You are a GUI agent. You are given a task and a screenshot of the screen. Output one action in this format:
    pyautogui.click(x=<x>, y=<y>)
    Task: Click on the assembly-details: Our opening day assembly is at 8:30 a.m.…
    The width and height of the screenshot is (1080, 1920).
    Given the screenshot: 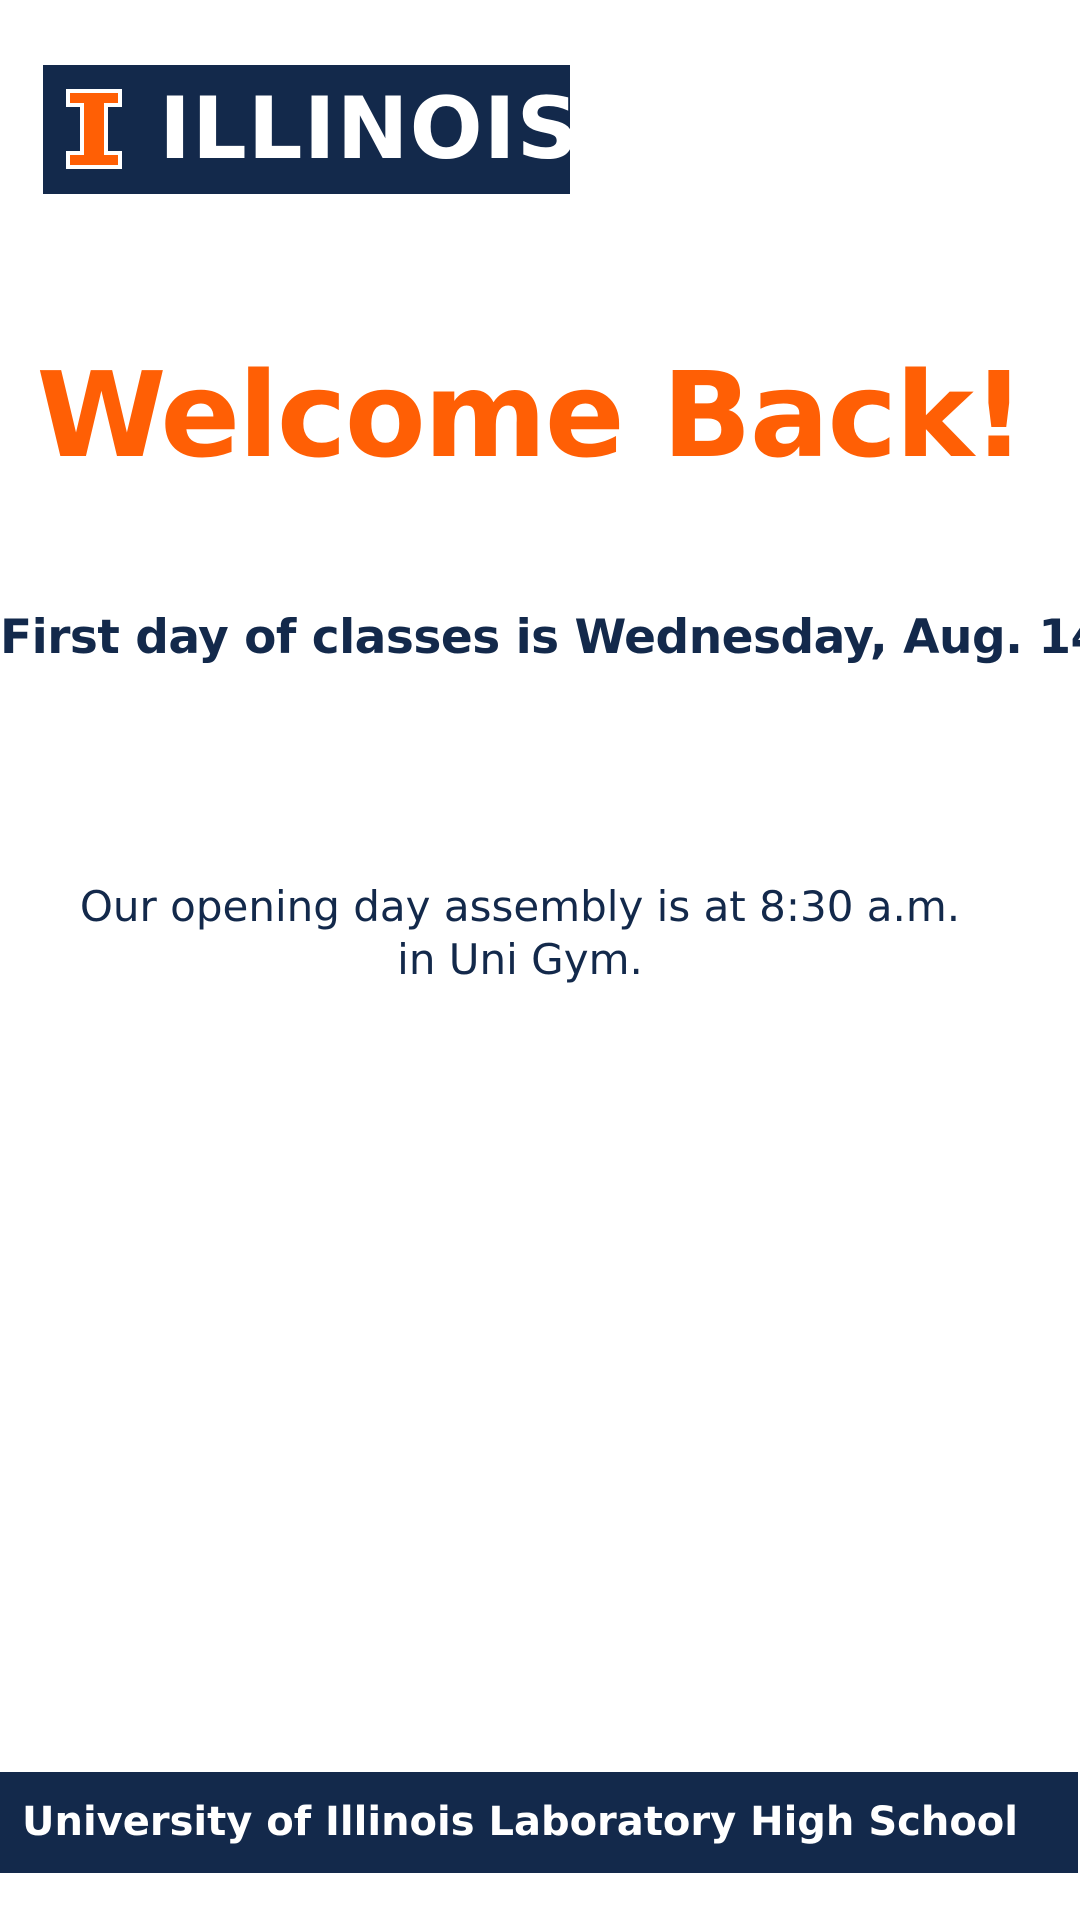 What is the action you would take?
    pyautogui.click(x=520, y=933)
    